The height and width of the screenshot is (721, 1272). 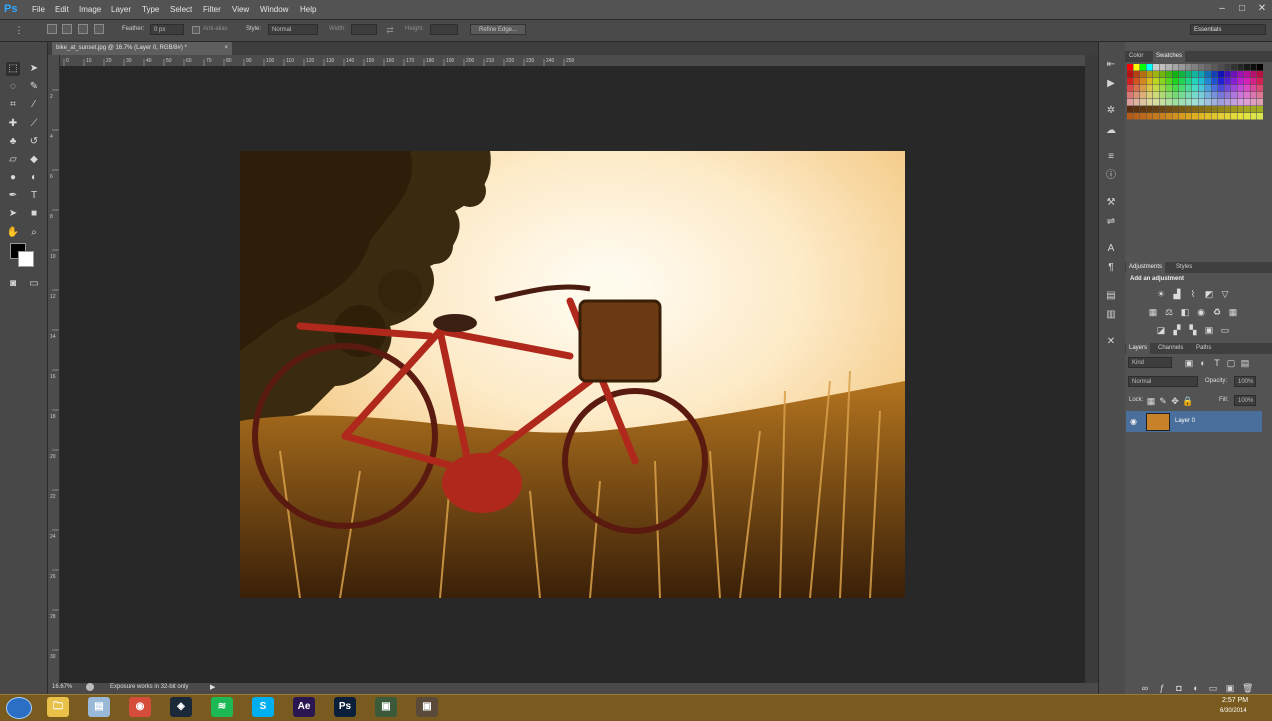 What do you see at coordinates (1145, 688) in the screenshot?
I see `link-layers-icon: ∞` at bounding box center [1145, 688].